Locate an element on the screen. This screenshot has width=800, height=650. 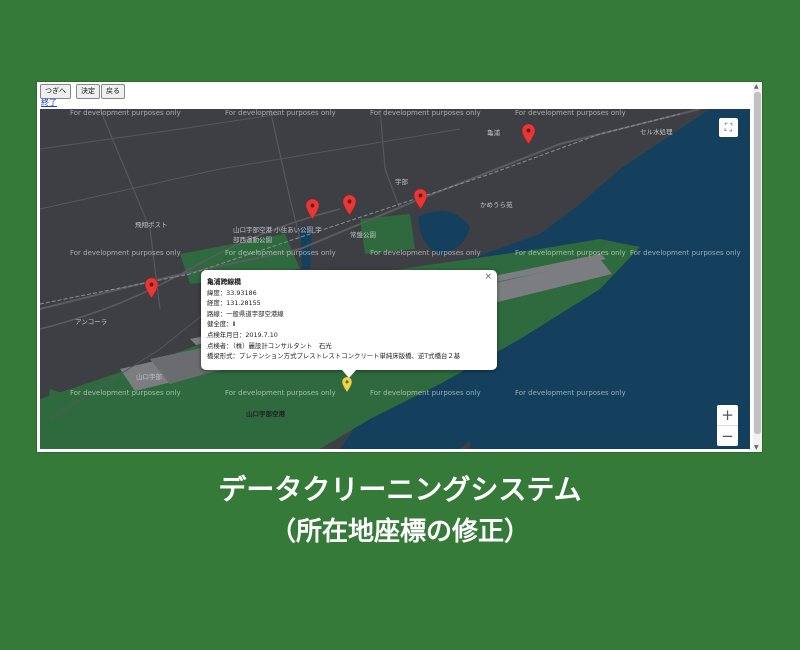
longitude-text: 経度：131.28155 is located at coordinates (234, 303).